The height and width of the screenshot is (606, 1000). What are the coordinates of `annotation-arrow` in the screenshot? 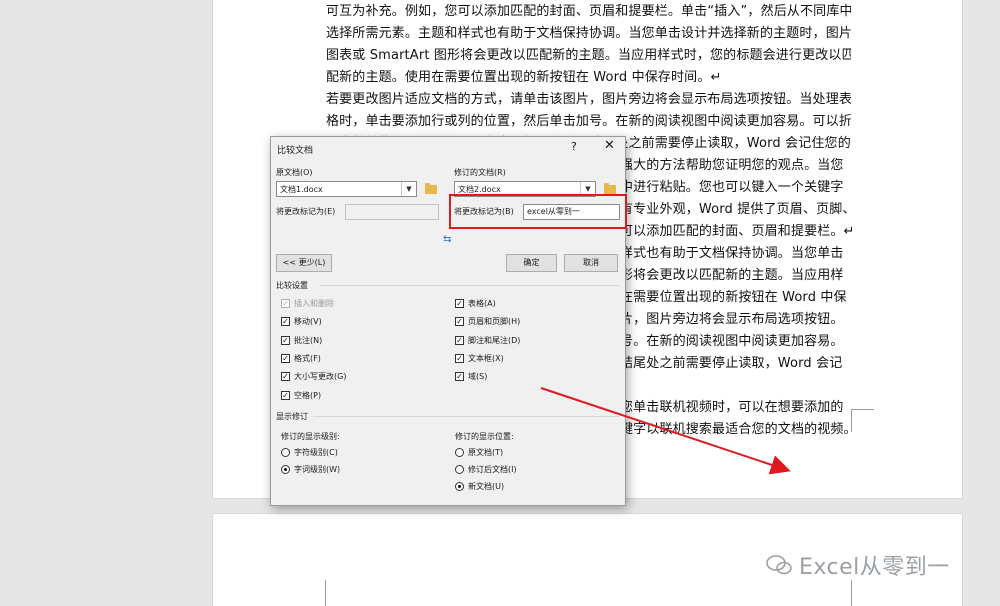 It's located at (665, 431).